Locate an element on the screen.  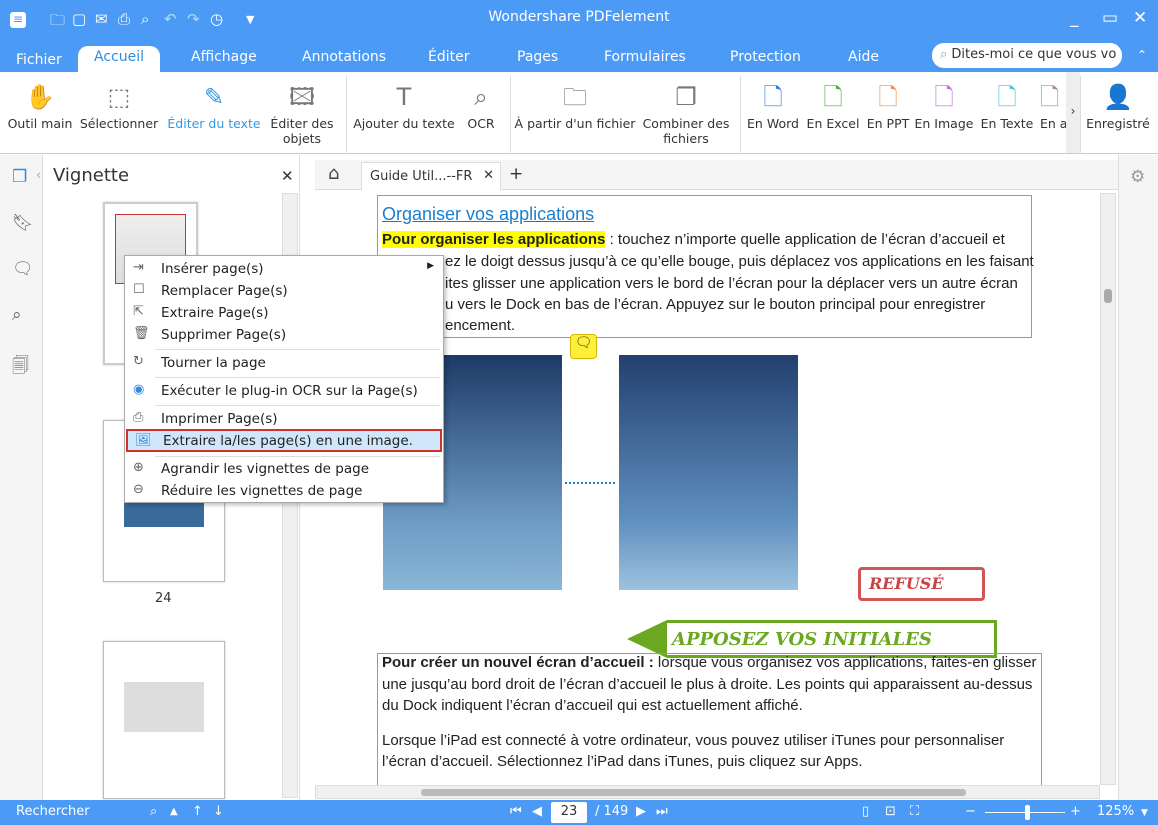
tab-affichage: Affichage is located at coordinates (224, 57).